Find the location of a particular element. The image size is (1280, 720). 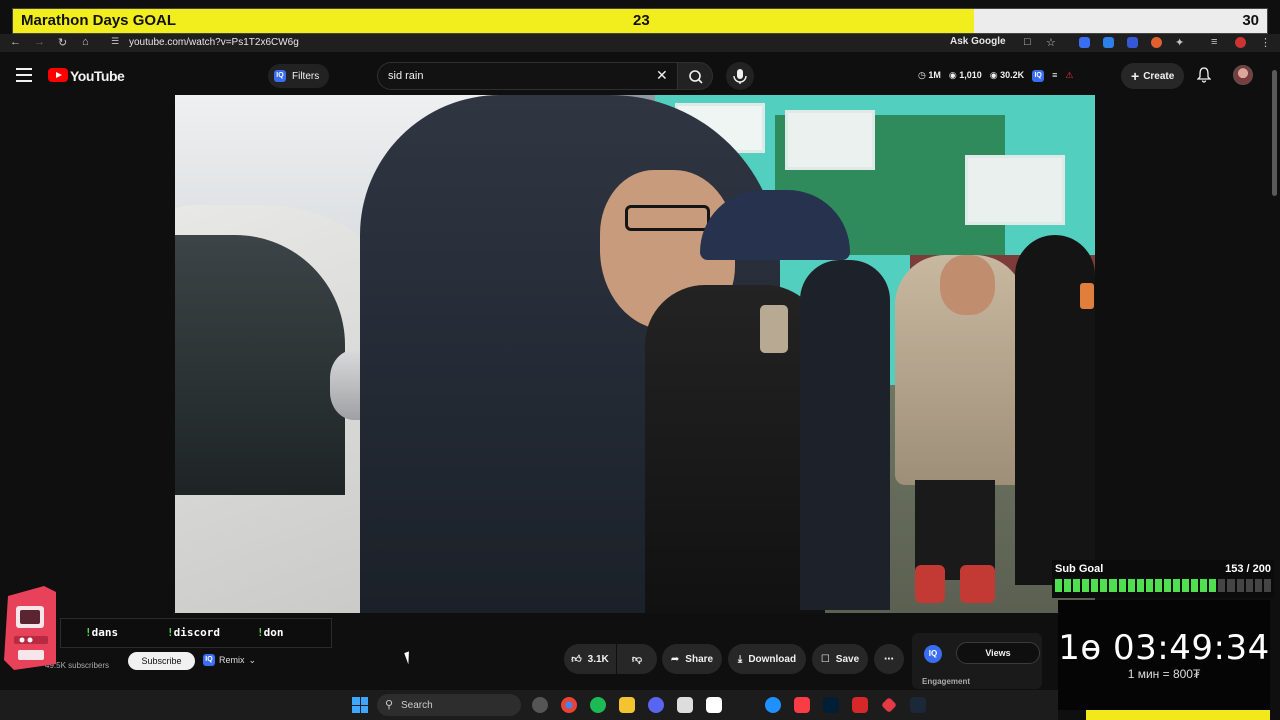

window is located at coordinates (830, 140).